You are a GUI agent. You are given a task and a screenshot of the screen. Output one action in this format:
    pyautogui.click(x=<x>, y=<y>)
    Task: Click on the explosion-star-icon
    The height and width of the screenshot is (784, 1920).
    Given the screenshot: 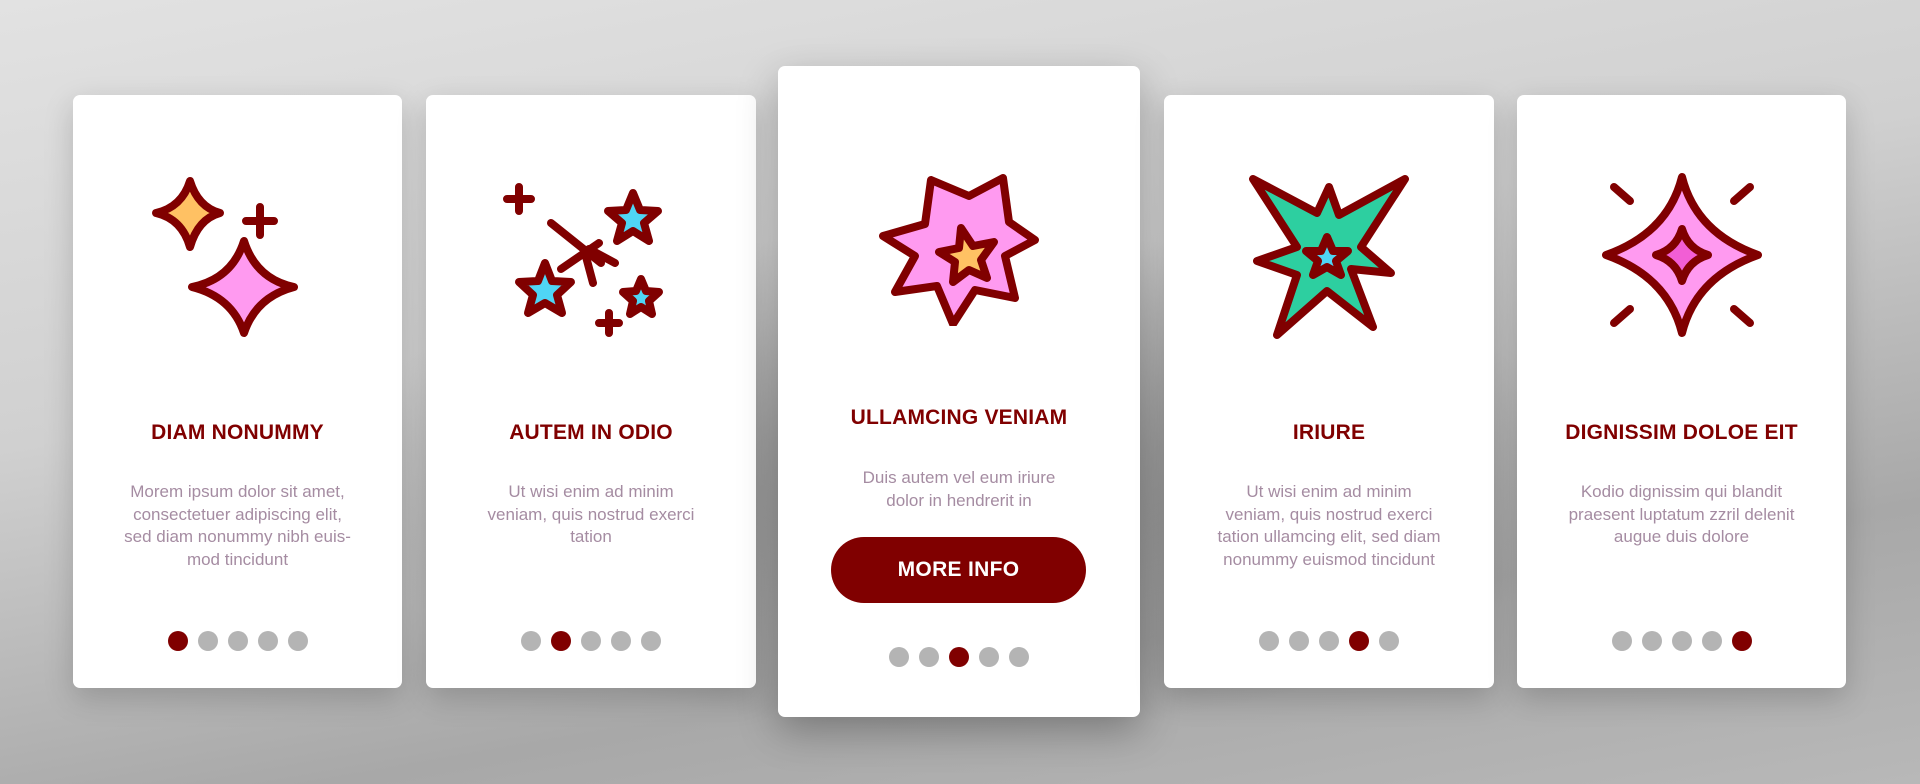 What is the action you would take?
    pyautogui.click(x=1329, y=257)
    